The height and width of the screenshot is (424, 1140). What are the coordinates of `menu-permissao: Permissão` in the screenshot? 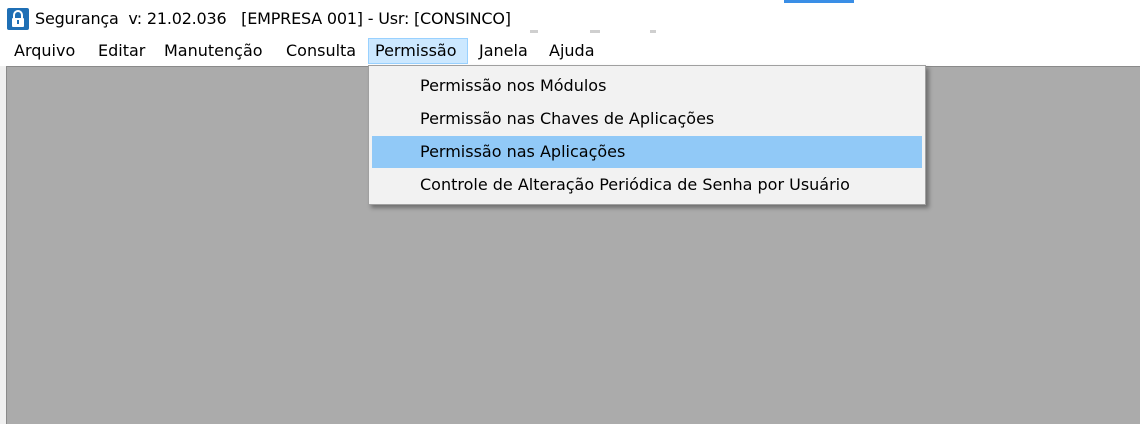 It's located at (418, 51).